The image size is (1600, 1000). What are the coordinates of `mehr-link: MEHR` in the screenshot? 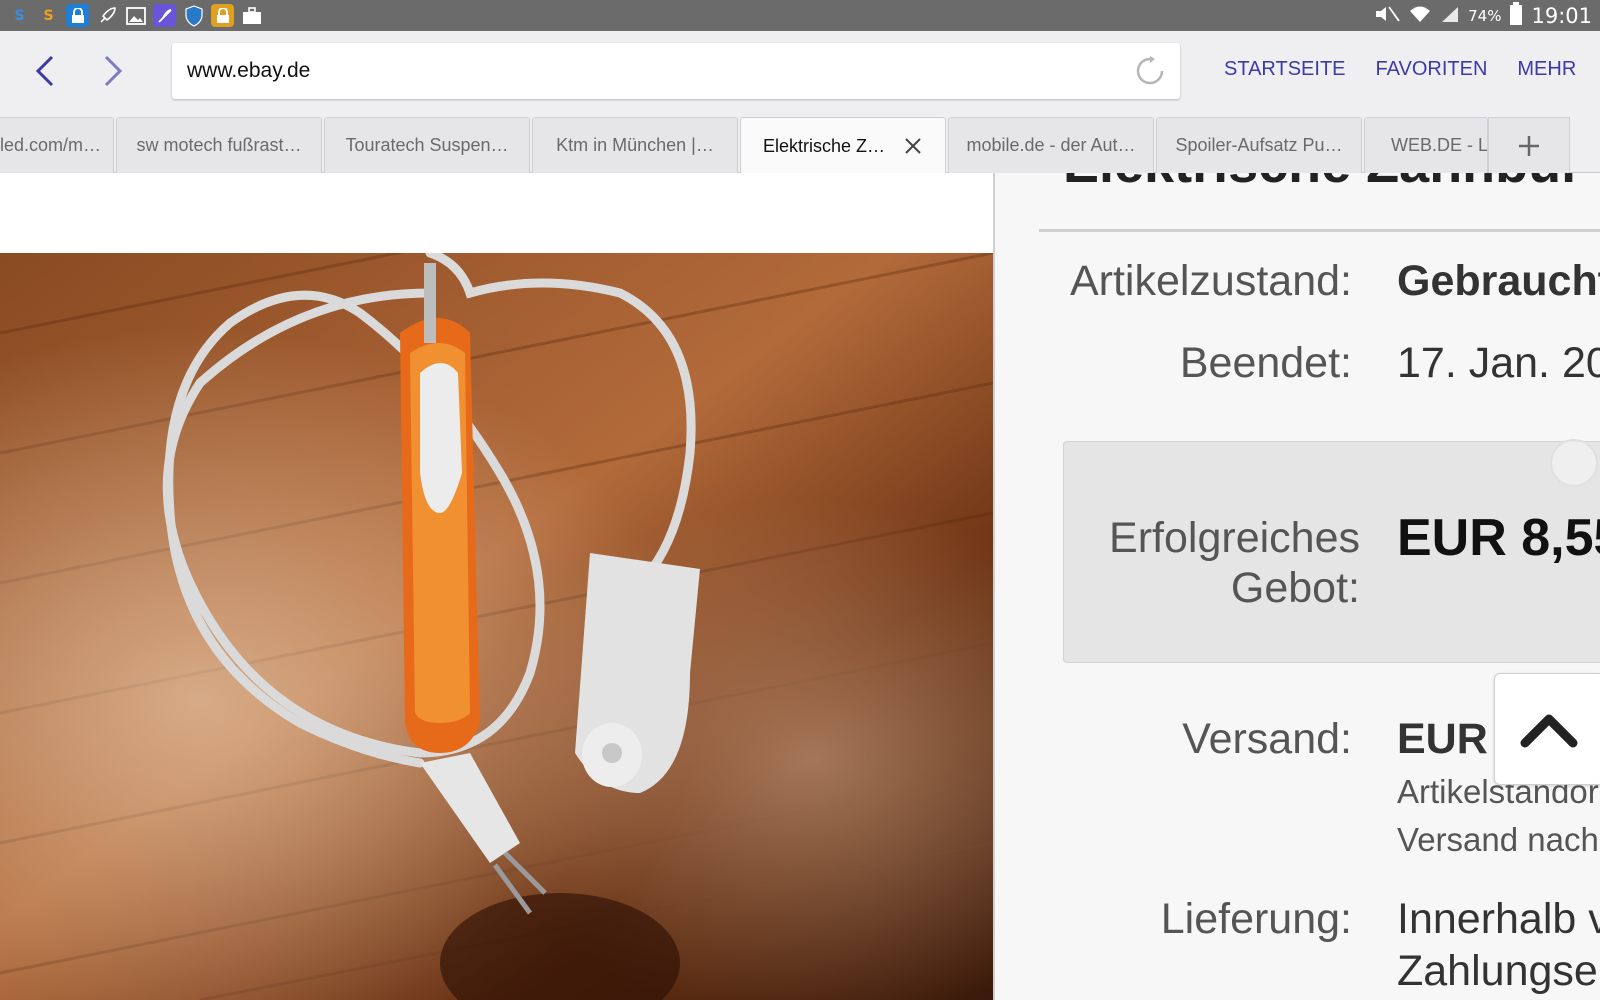 It's located at (1546, 69).